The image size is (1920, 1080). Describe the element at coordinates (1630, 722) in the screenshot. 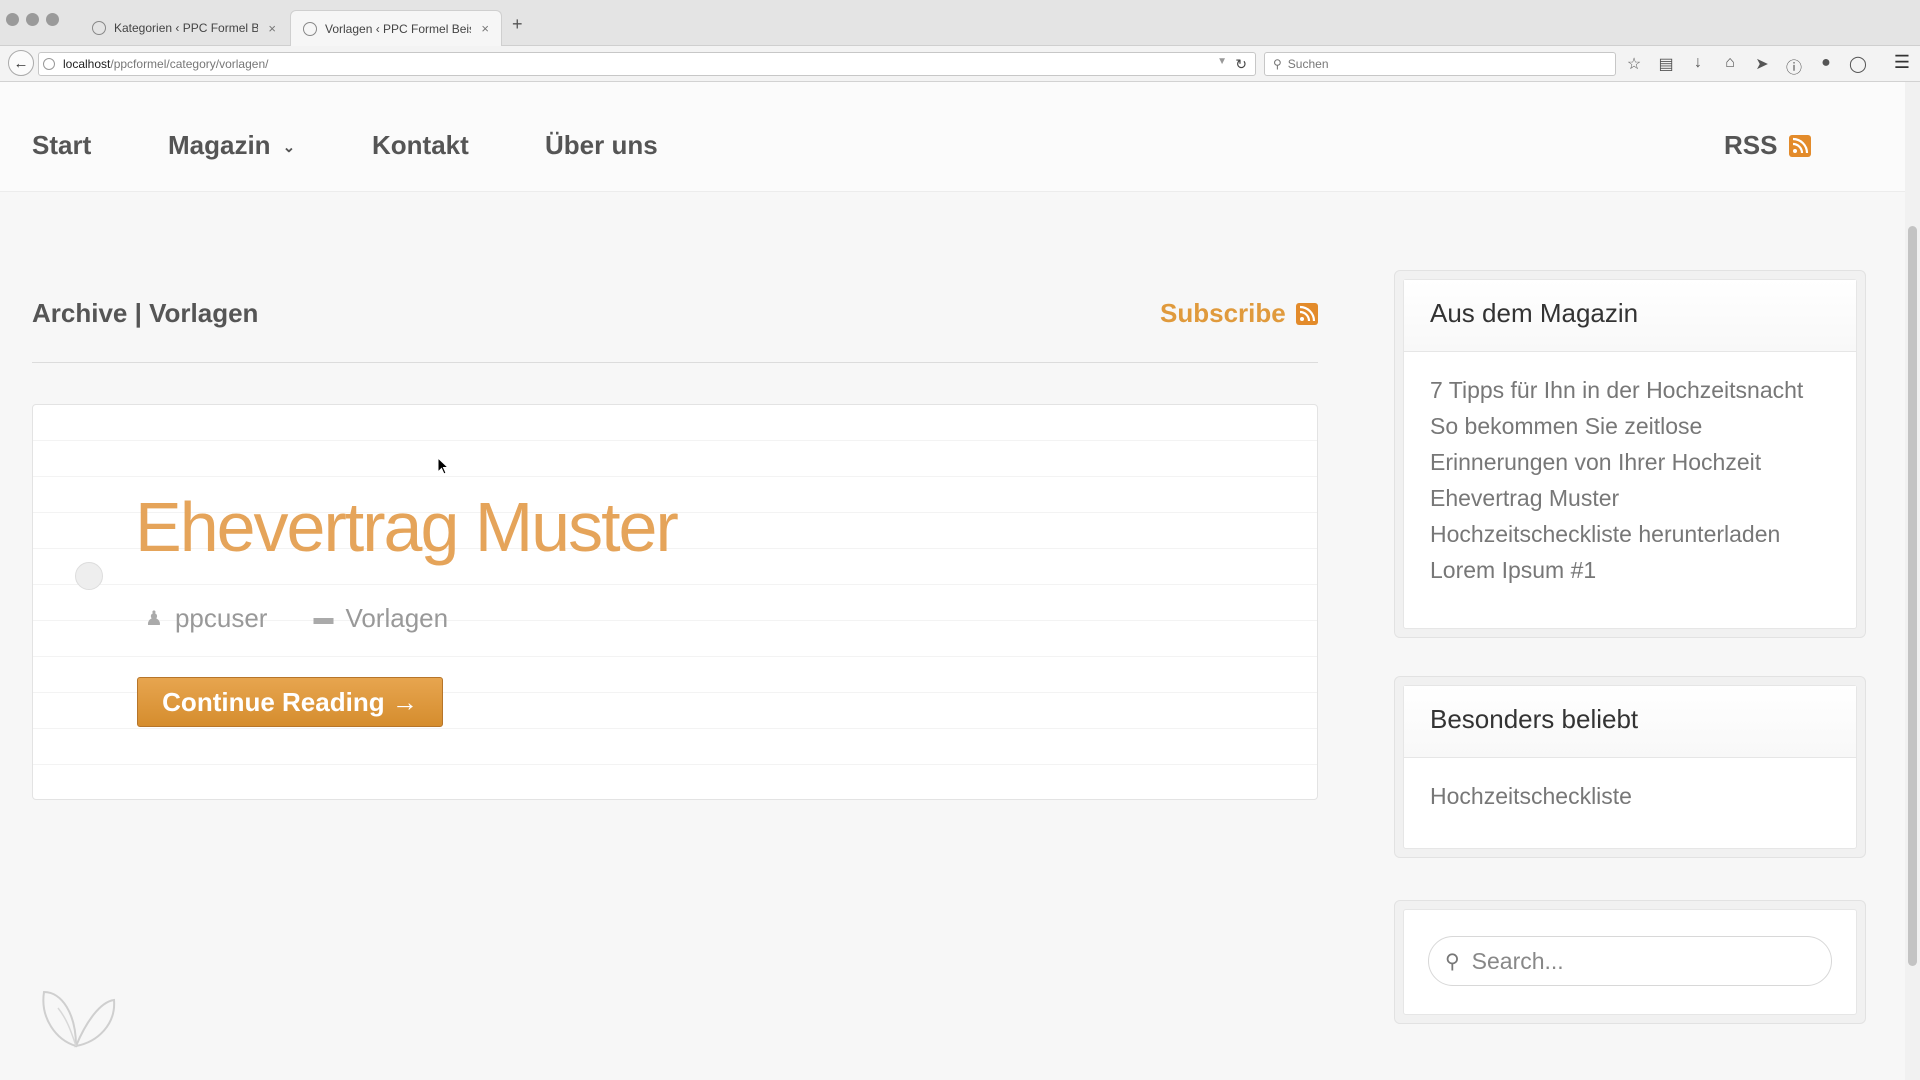

I see `widget-title: Besonders beliebt` at that location.